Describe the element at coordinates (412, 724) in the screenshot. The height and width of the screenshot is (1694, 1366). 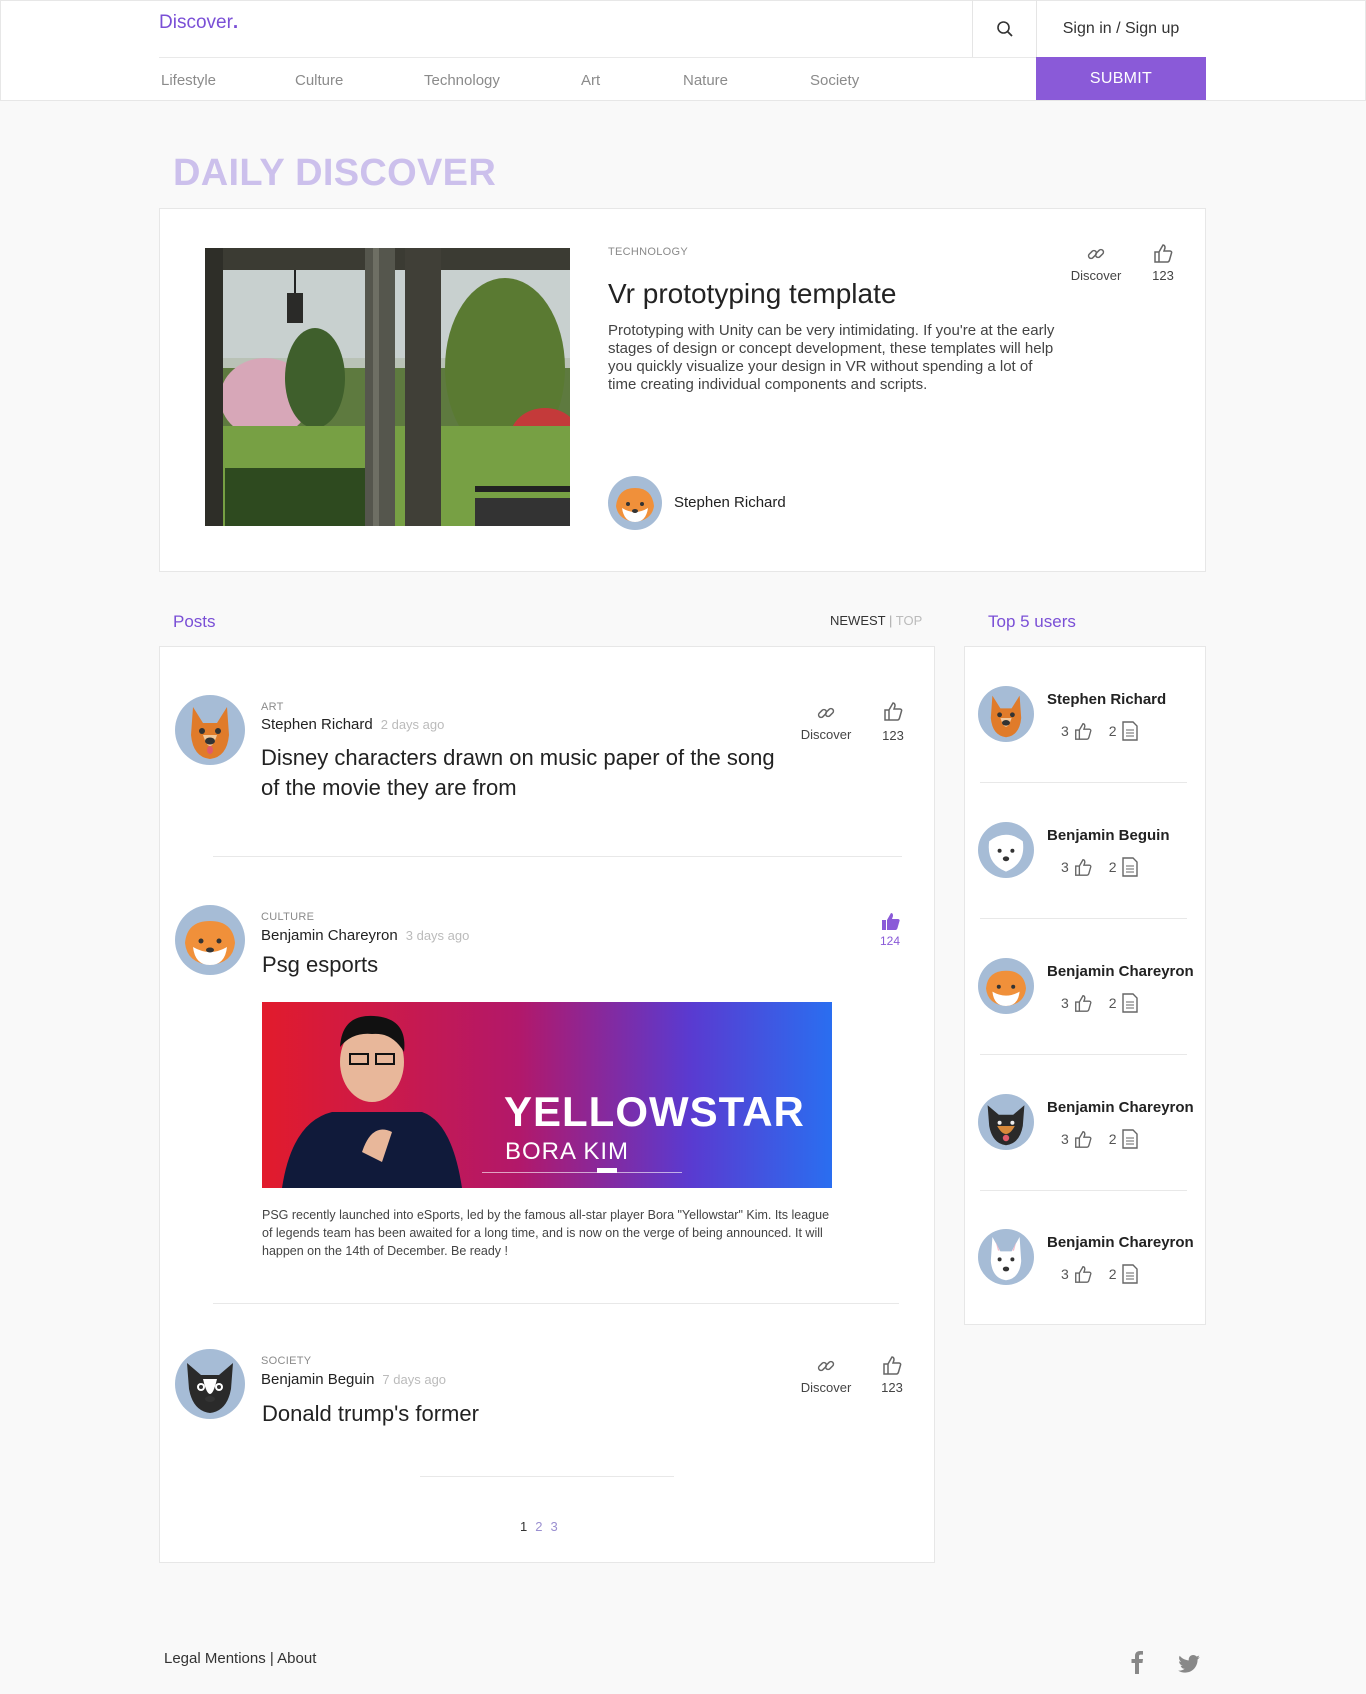
I see `post-time: 2 days ago` at that location.